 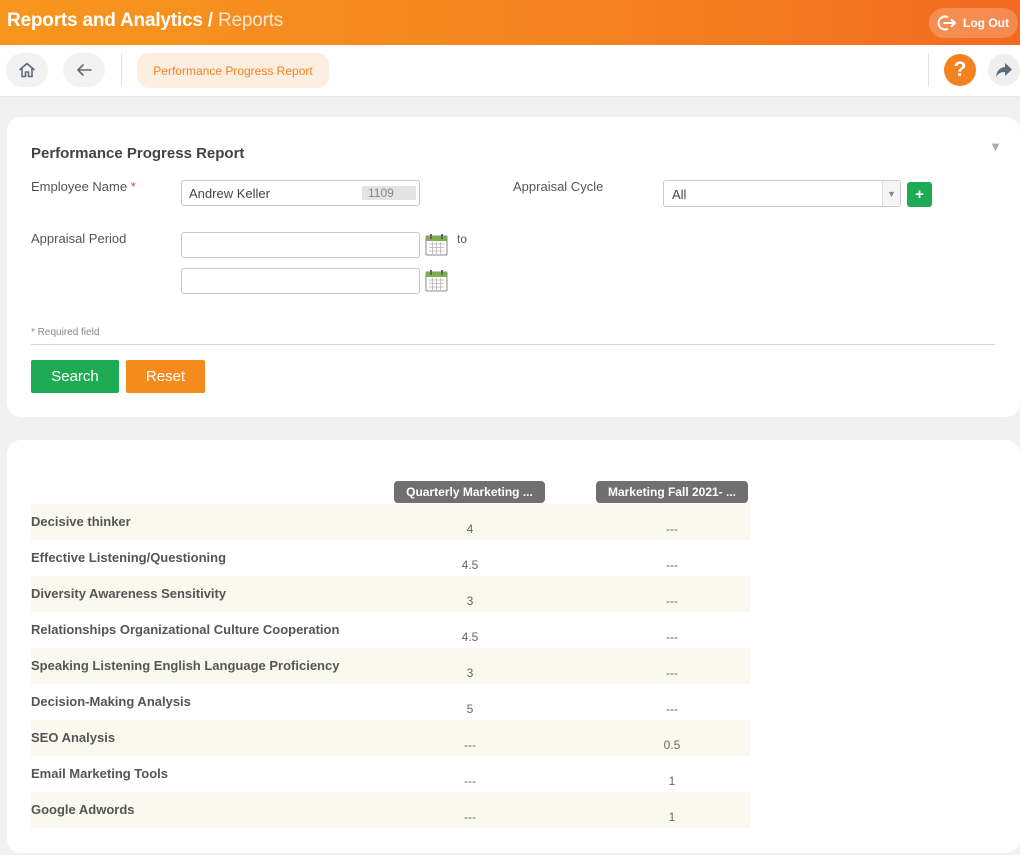 I want to click on form-title: Performance Progress Report, so click(x=138, y=153).